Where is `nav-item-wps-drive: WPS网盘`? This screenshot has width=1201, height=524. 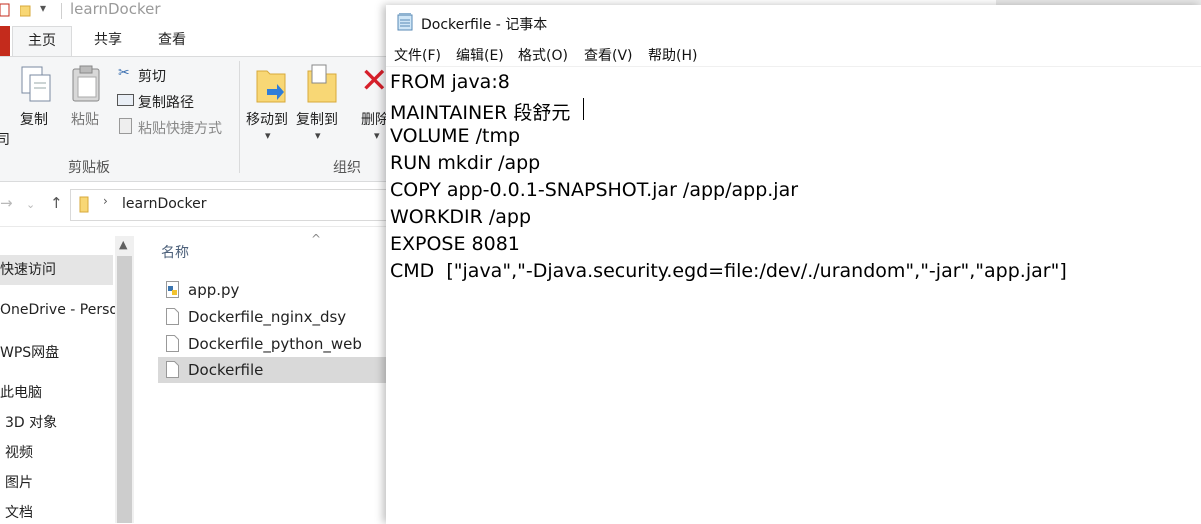 nav-item-wps-drive: WPS网盘 is located at coordinates (29, 352).